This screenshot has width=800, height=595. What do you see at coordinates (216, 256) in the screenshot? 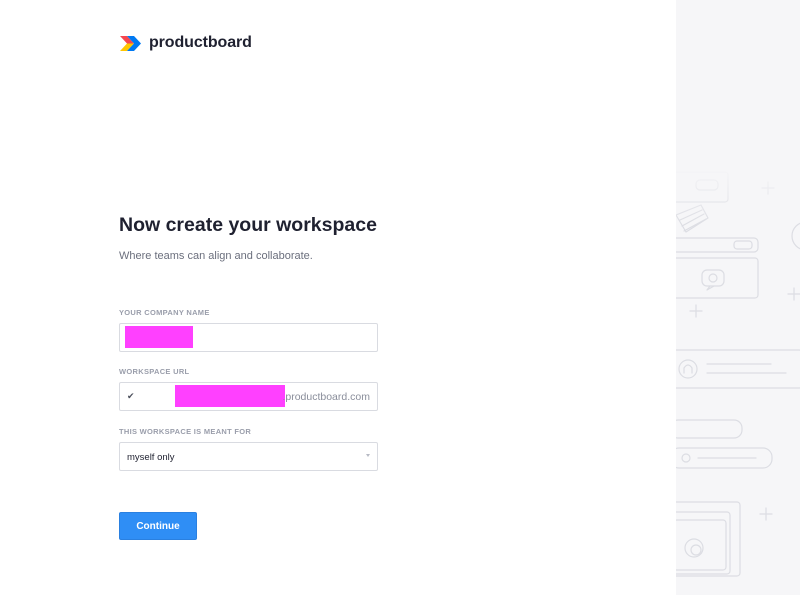
I see `page-subtitle: Where teams can align and collaborate.` at bounding box center [216, 256].